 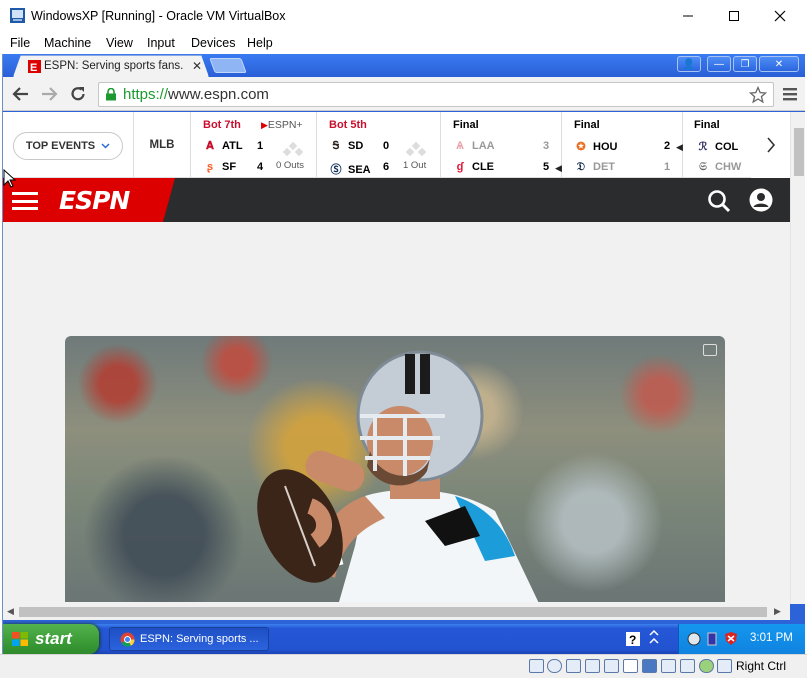 What do you see at coordinates (114, 66) in the screenshot?
I see `tab-title: ESPN: Serving sports fans. A` at bounding box center [114, 66].